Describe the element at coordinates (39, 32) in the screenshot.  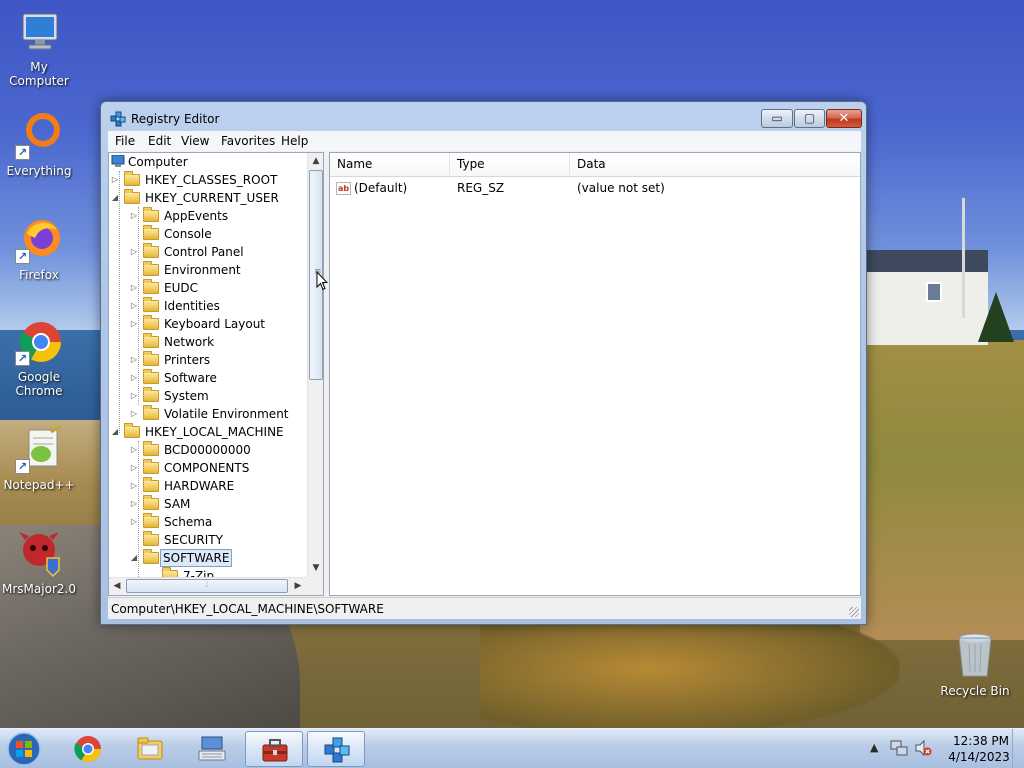
I see `computer-icon` at that location.